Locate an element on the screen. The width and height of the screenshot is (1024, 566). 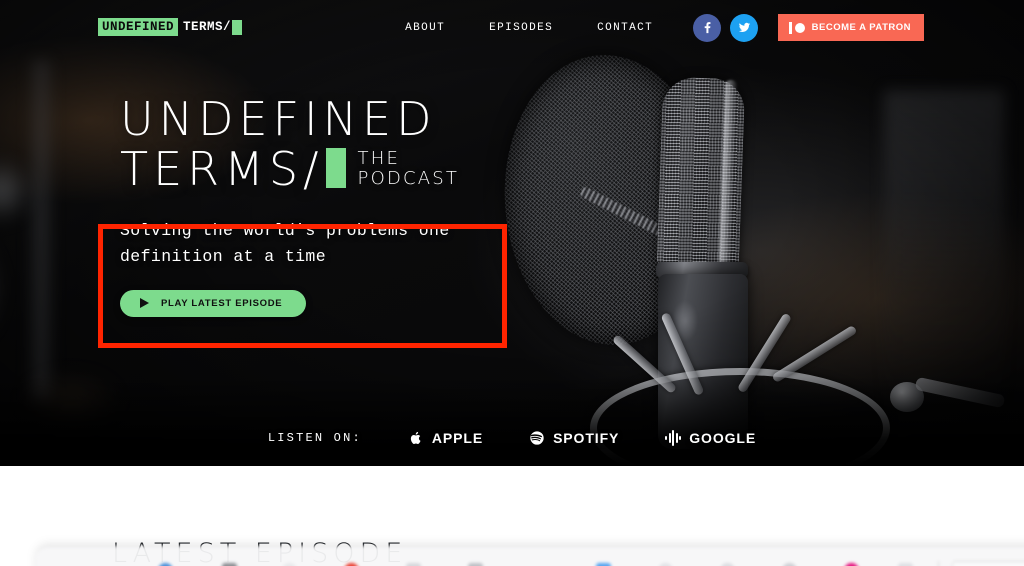
logo-green-block-icon is located at coordinates (237, 27).